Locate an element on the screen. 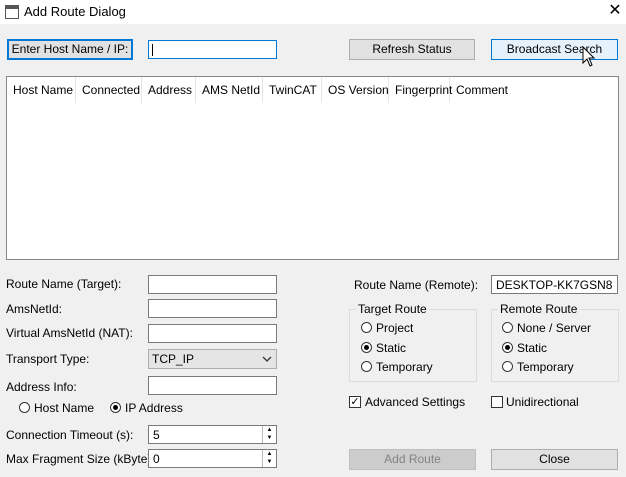 This screenshot has width=626, height=477. column-header-fingerprint: Fingerprint is located at coordinates (420, 90).